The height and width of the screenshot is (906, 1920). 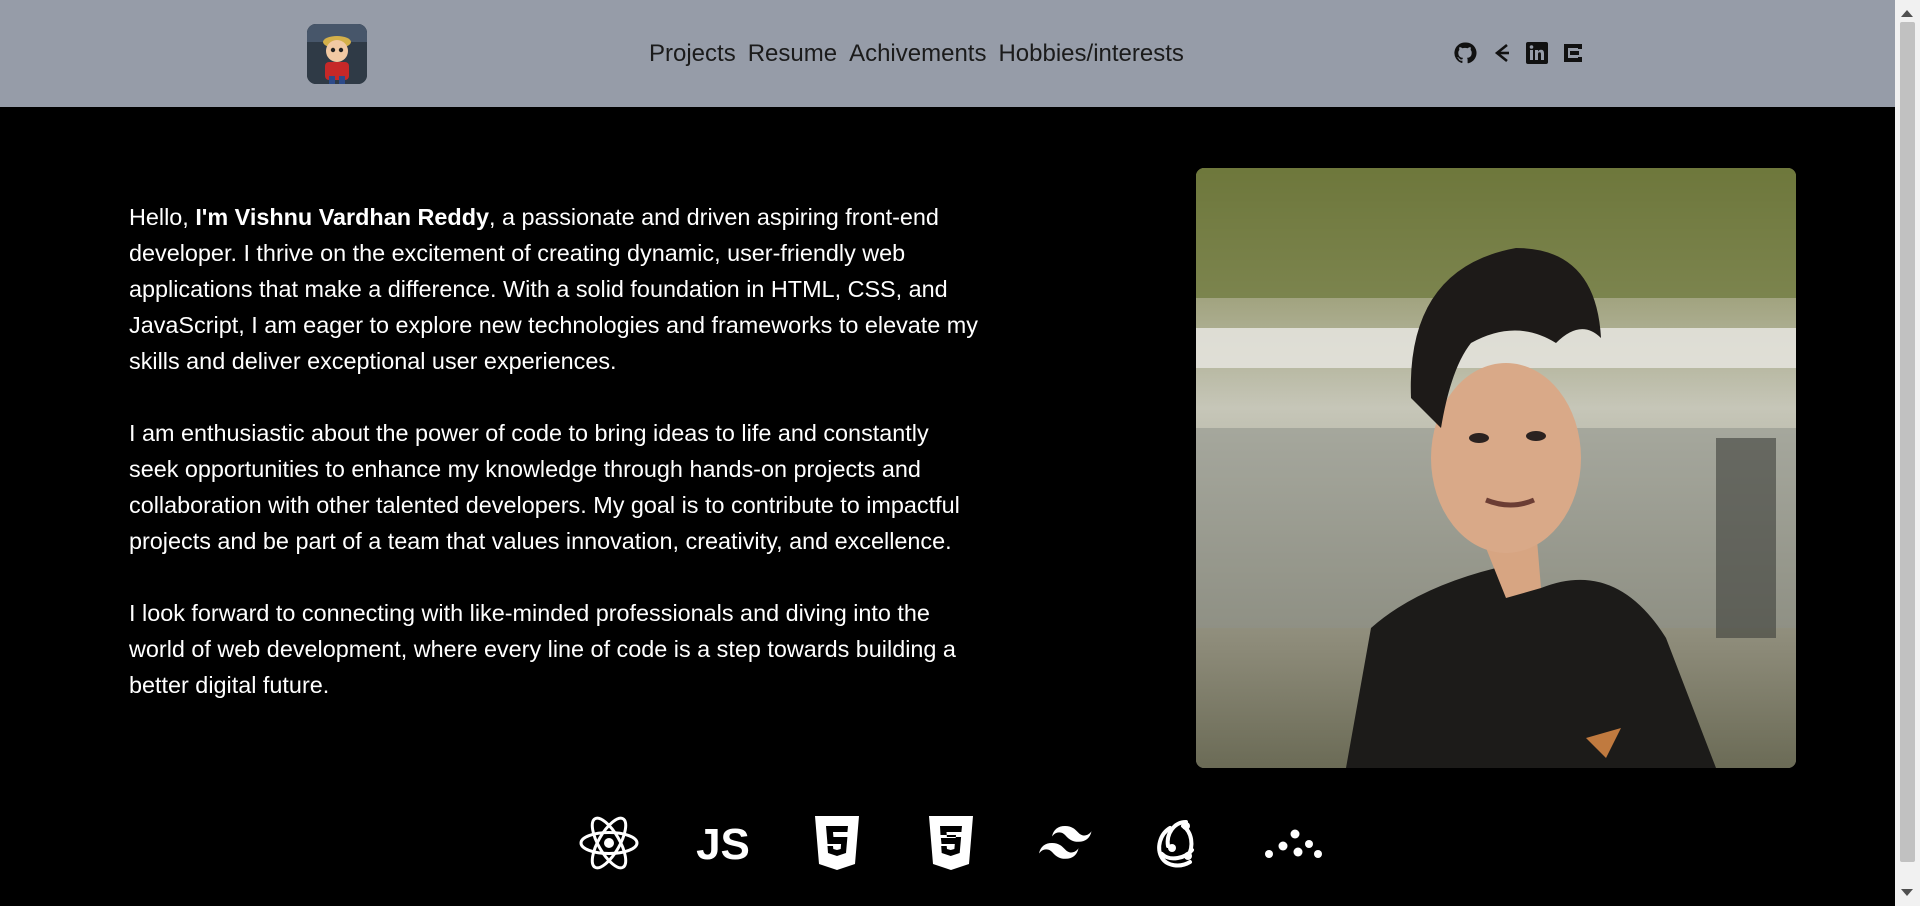 What do you see at coordinates (837, 843) in the screenshot?
I see `html5-icon` at bounding box center [837, 843].